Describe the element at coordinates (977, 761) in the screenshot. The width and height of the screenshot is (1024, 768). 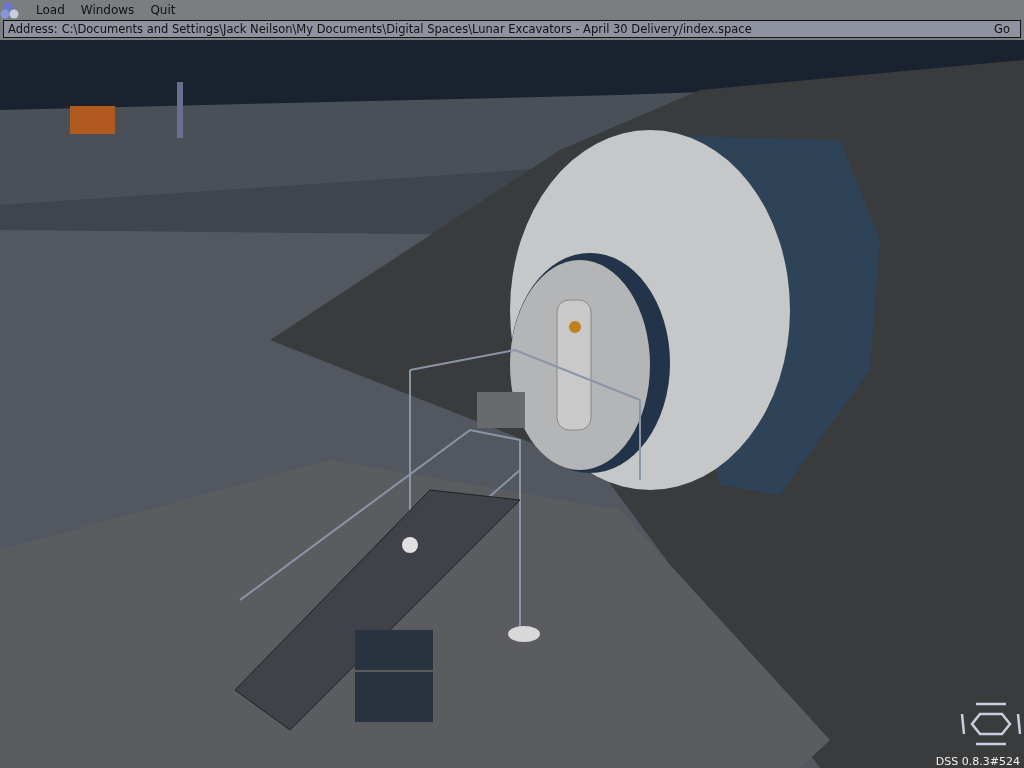
I see `version-label: DSS 0.8.3#524` at that location.